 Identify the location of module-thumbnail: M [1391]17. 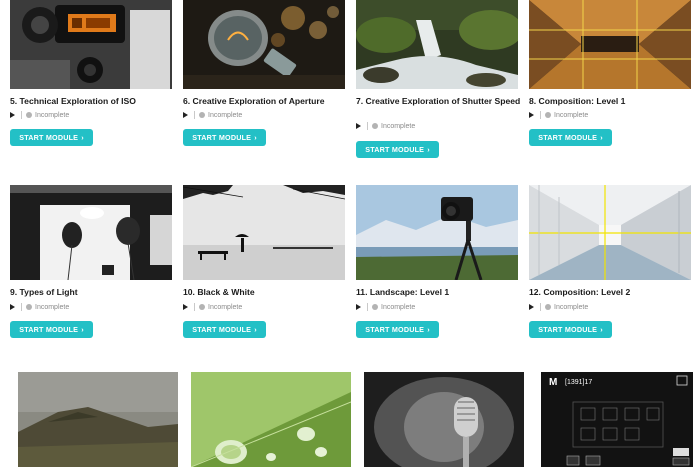
(617, 419).